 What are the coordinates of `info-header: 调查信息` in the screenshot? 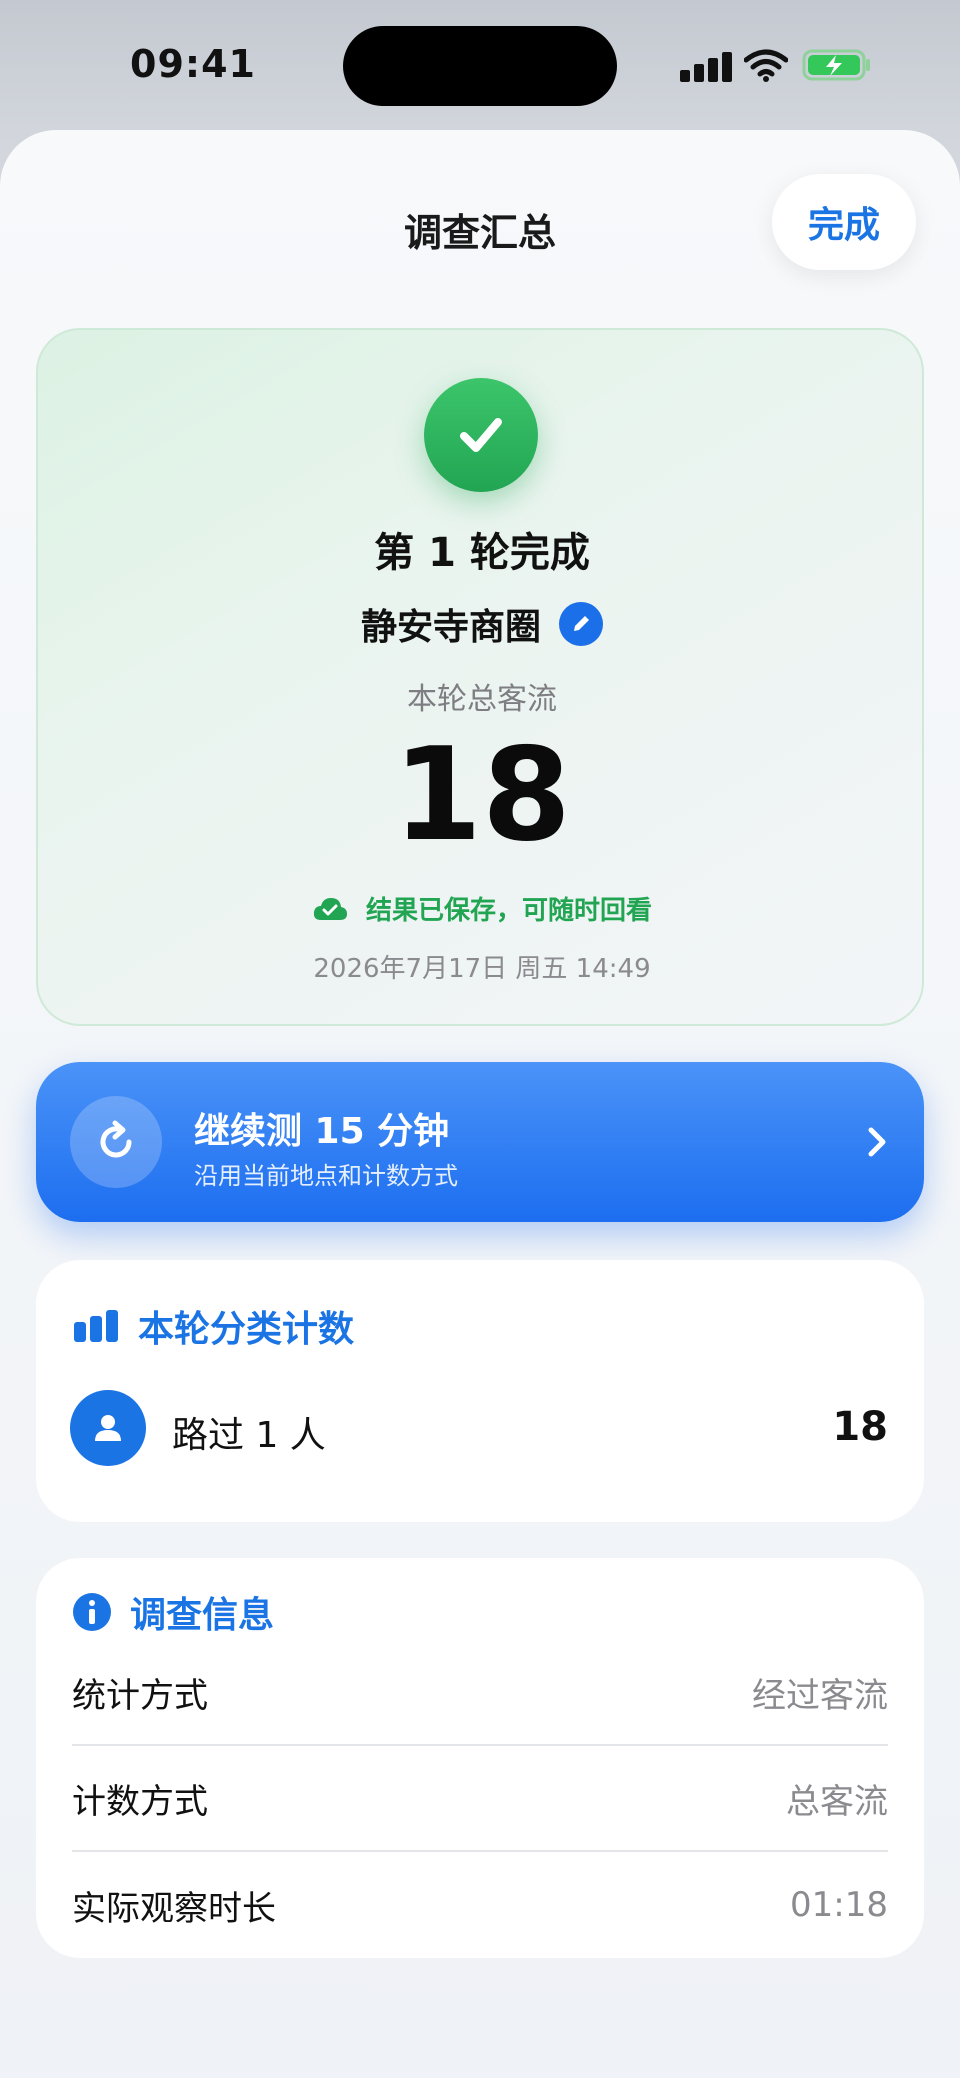 It's located at (173, 1612).